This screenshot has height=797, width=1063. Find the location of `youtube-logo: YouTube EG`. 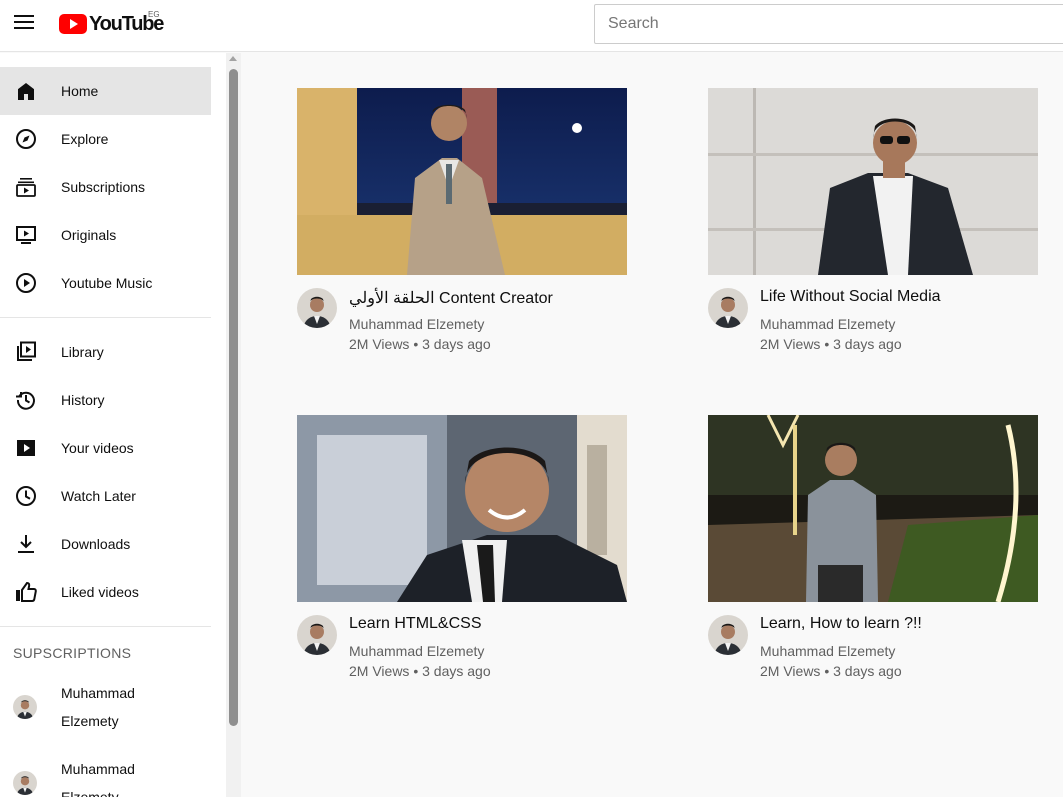

youtube-logo: YouTube EG is located at coordinates (111, 23).